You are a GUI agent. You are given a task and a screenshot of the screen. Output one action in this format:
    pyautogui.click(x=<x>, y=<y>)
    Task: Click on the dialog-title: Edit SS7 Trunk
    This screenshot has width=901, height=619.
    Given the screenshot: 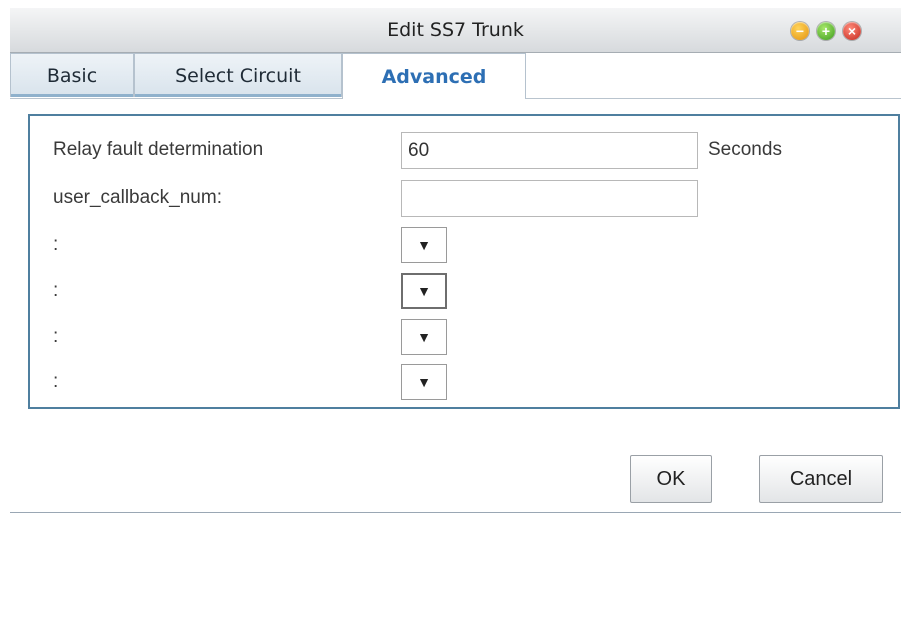 What is the action you would take?
    pyautogui.click(x=455, y=30)
    